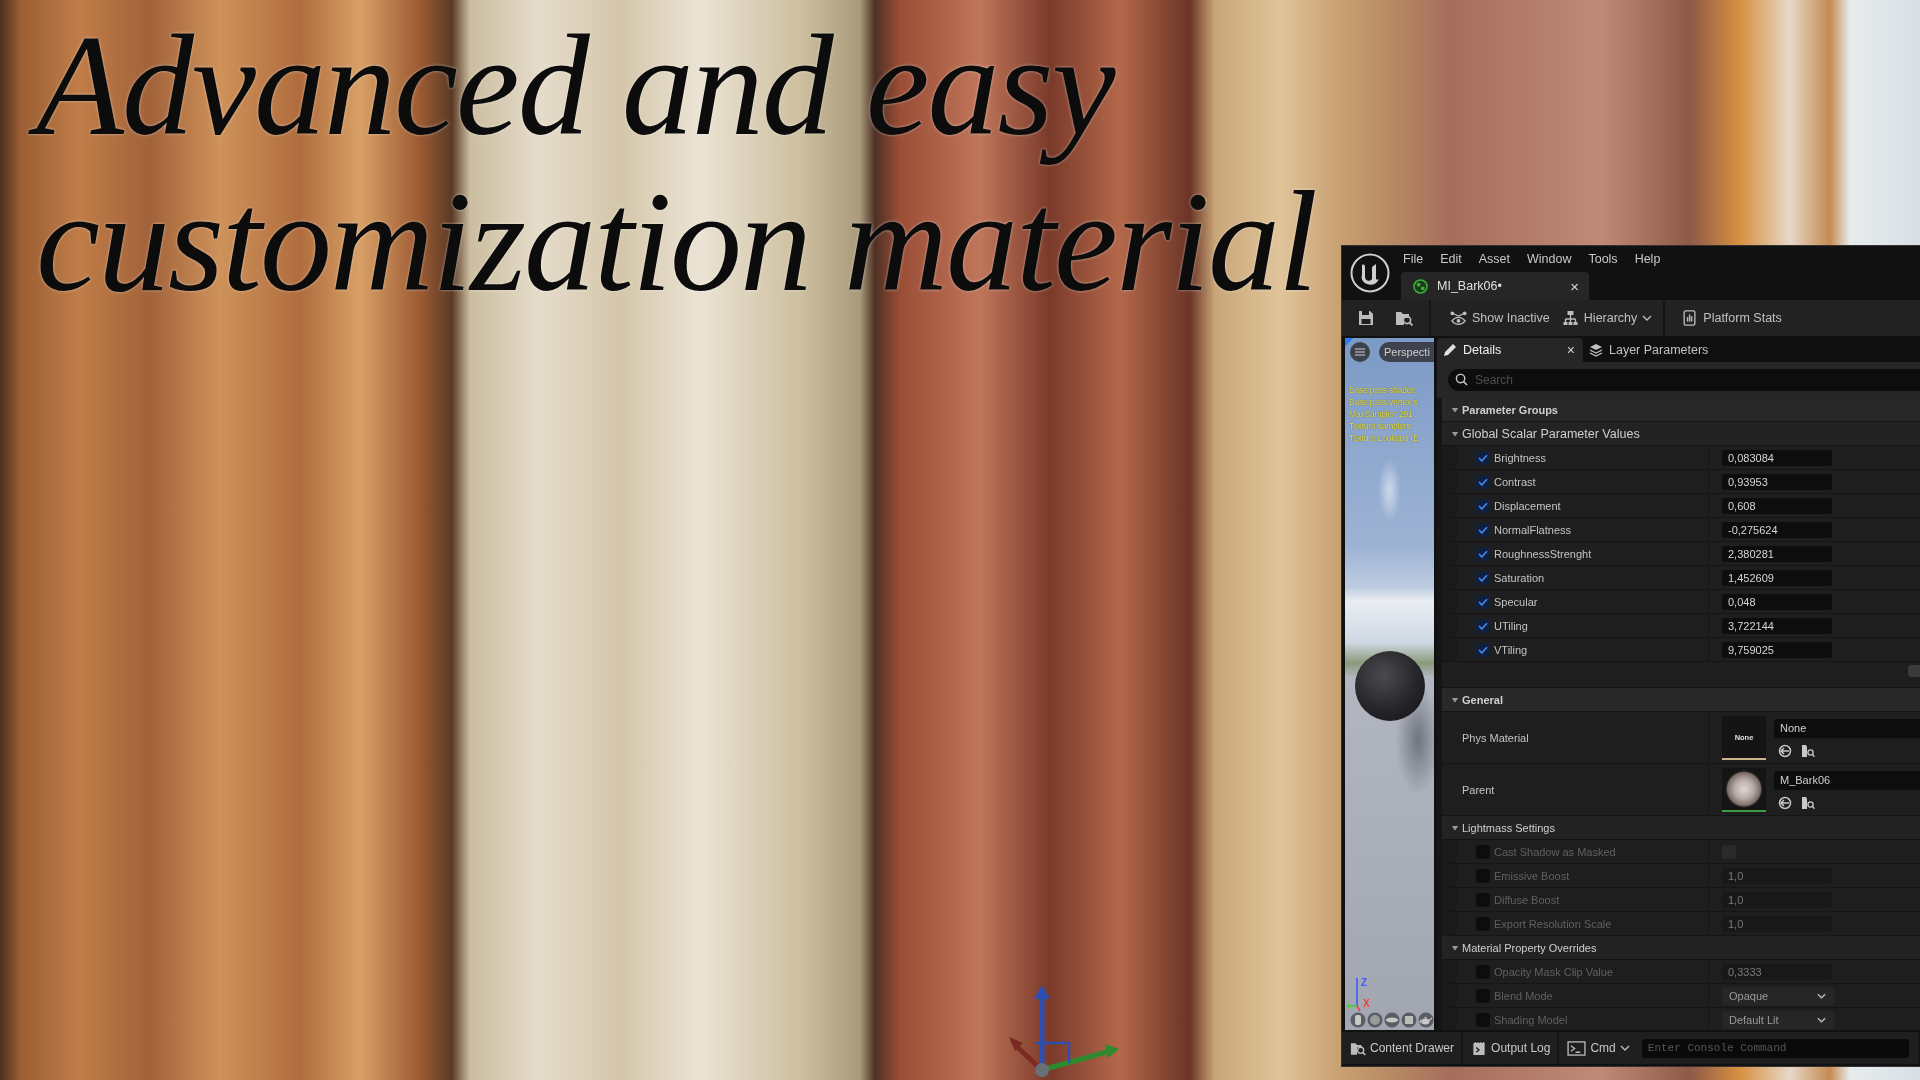  Describe the element at coordinates (1511, 625) in the screenshot. I see `property-label: UTiling` at that location.